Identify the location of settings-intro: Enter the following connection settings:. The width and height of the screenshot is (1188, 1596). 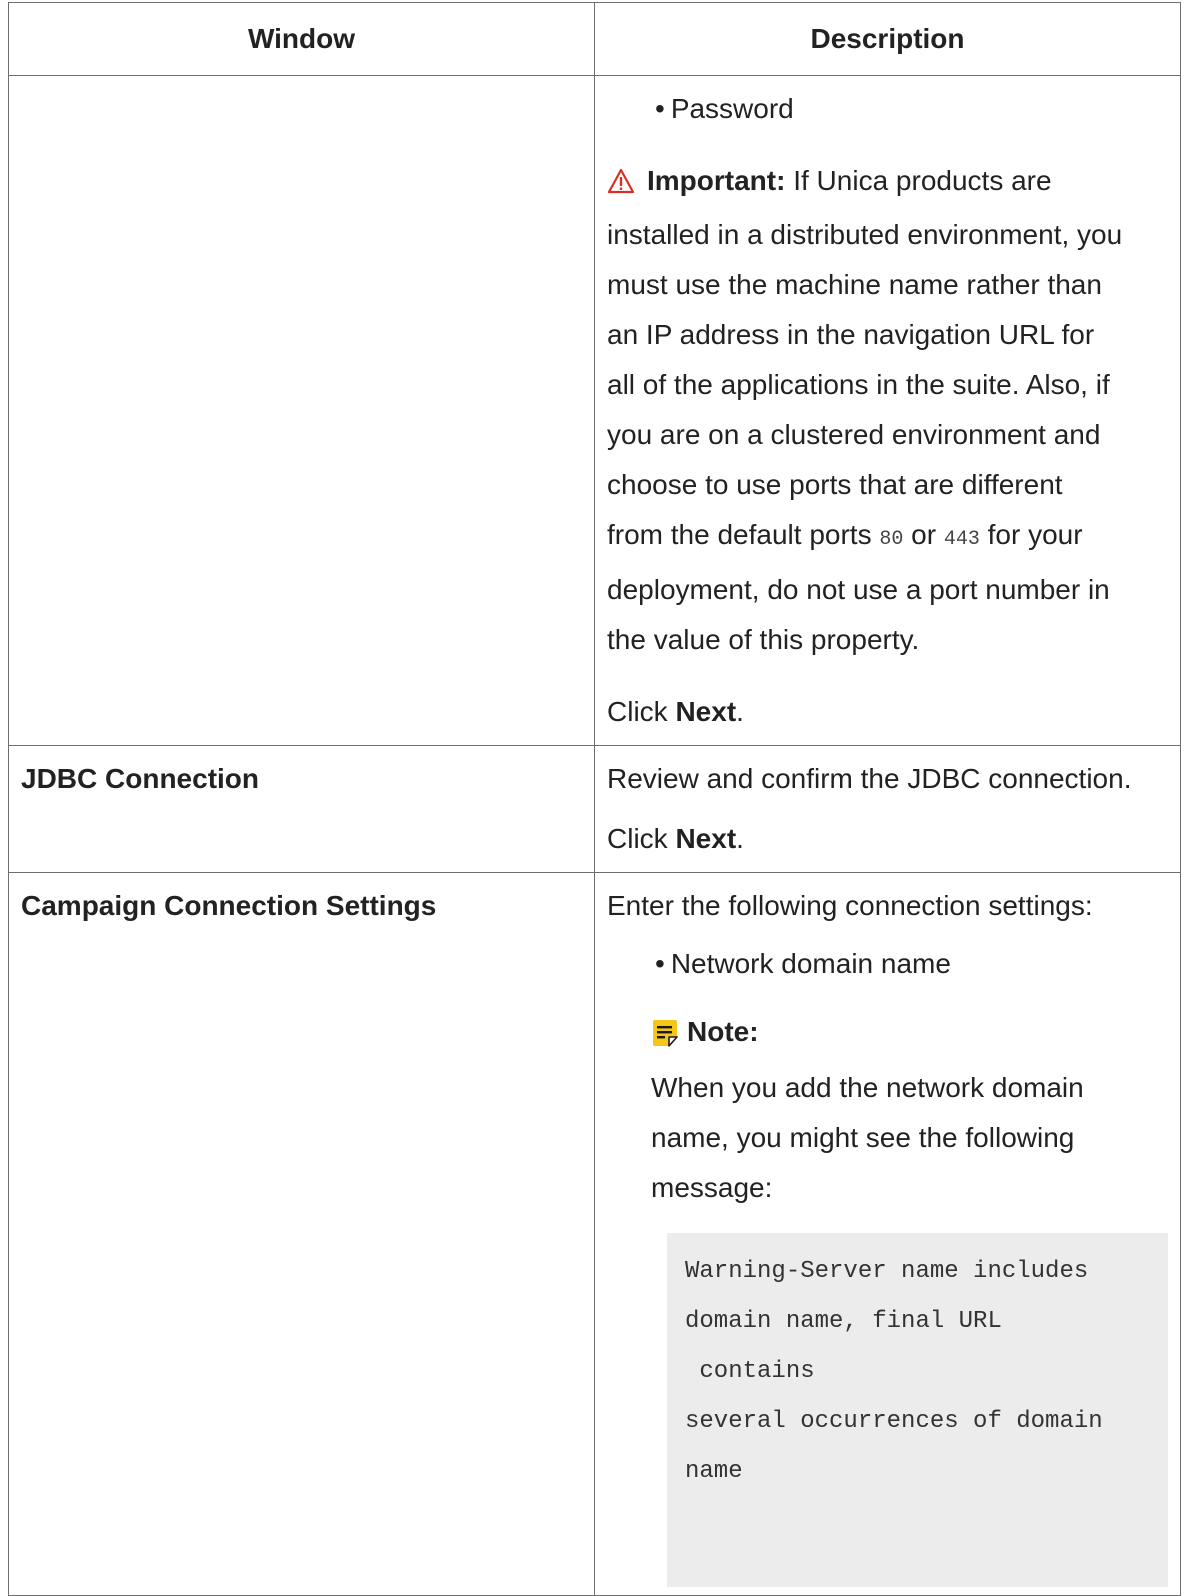
(850, 905).